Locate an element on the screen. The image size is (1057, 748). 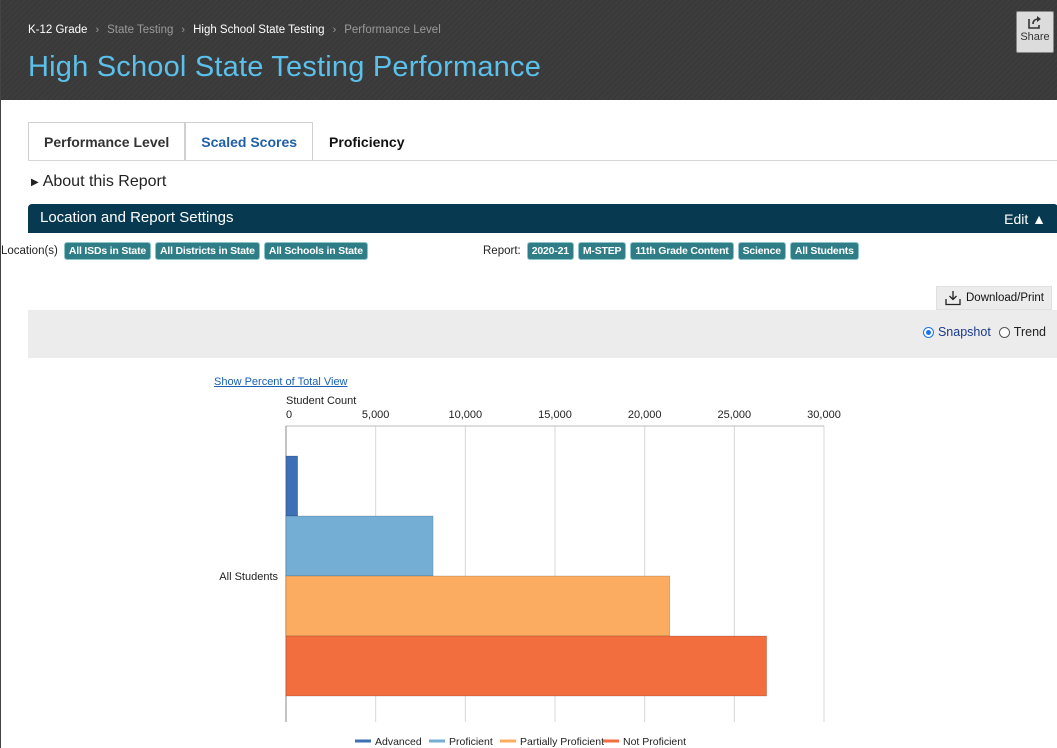
share-button: Share is located at coordinates (1035, 32).